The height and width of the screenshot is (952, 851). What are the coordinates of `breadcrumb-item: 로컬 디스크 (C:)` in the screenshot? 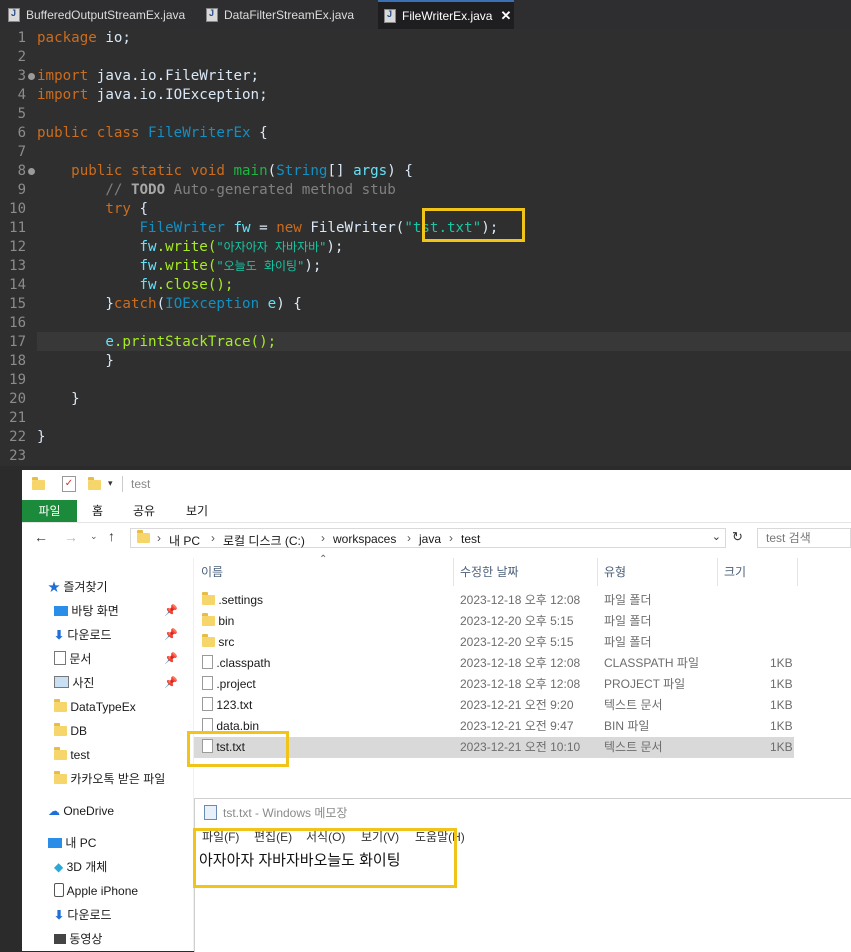 It's located at (264, 540).